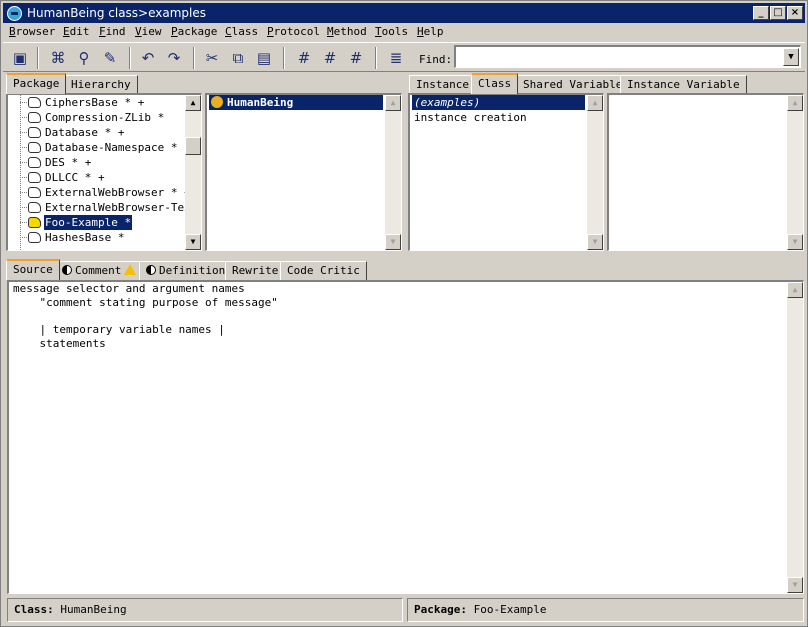  What do you see at coordinates (393, 172) in the screenshot?
I see `class-scrollbar: ▲ ▼` at bounding box center [393, 172].